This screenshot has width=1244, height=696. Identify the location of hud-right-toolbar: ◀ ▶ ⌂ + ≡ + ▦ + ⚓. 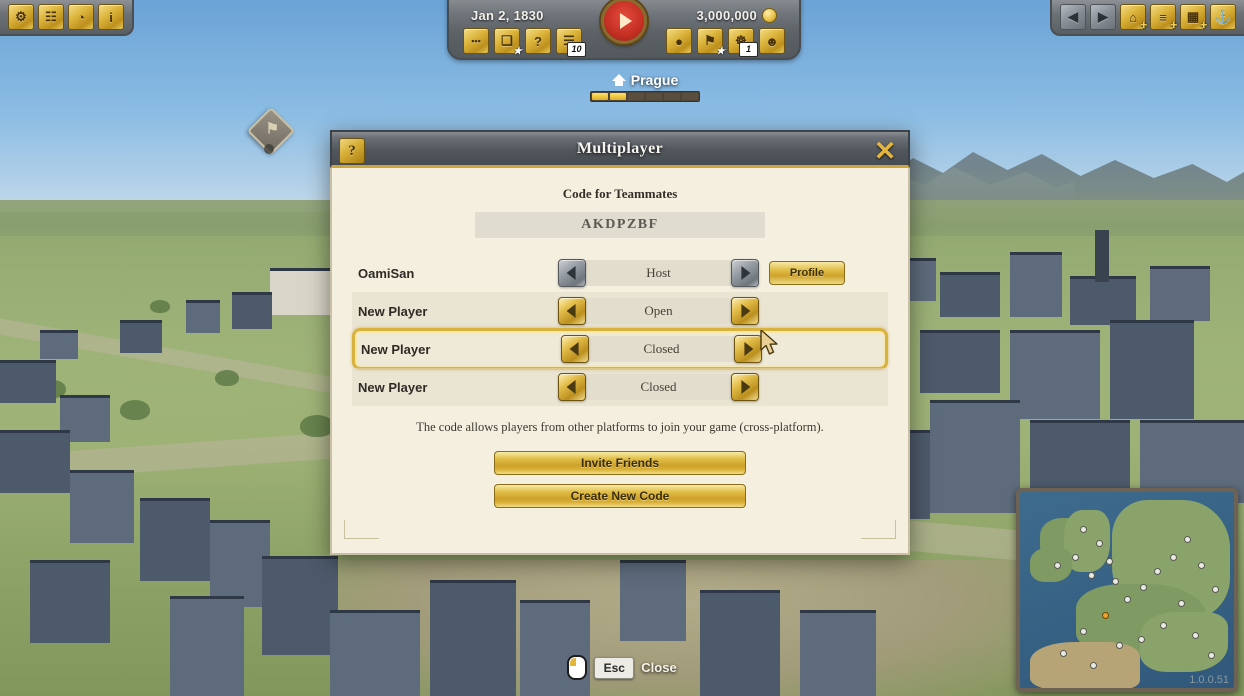
(1147, 18).